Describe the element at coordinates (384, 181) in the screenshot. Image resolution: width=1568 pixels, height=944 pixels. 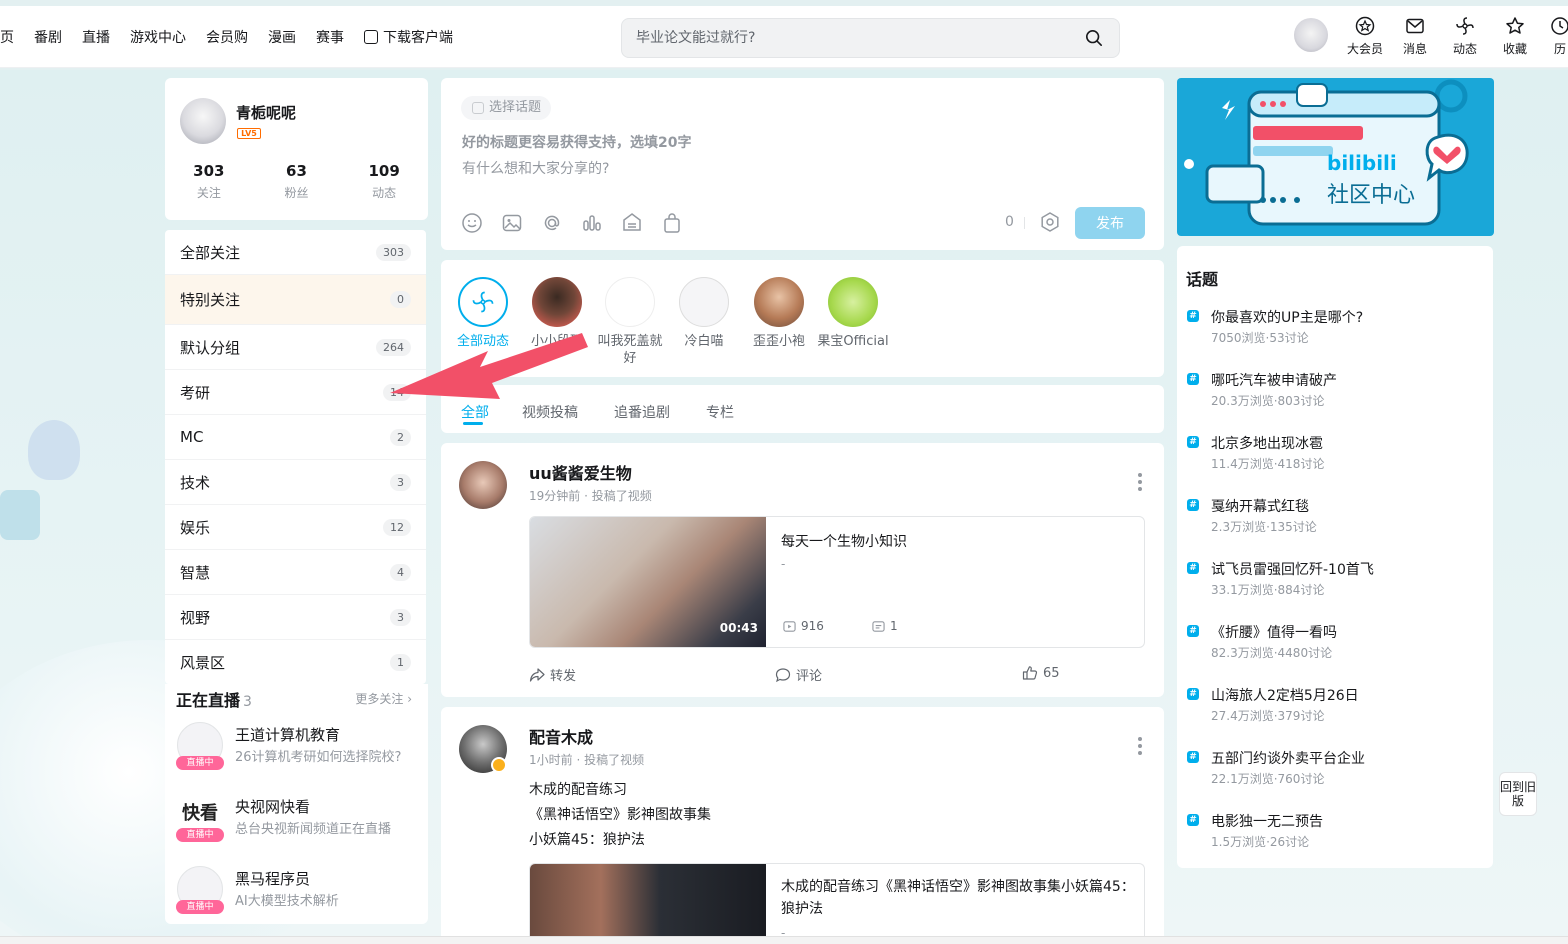
I see `stat-dynamics: 109 动态` at that location.